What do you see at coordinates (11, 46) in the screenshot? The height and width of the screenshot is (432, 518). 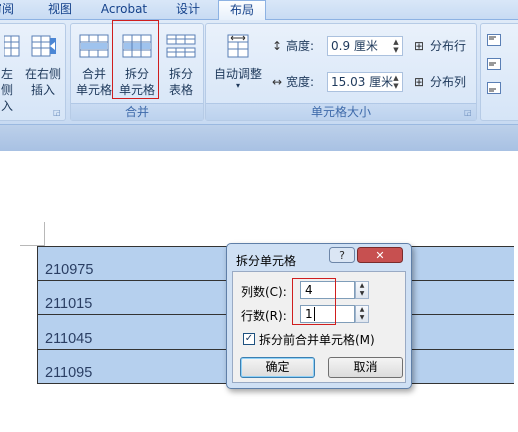 I see `insert-left-icon` at bounding box center [11, 46].